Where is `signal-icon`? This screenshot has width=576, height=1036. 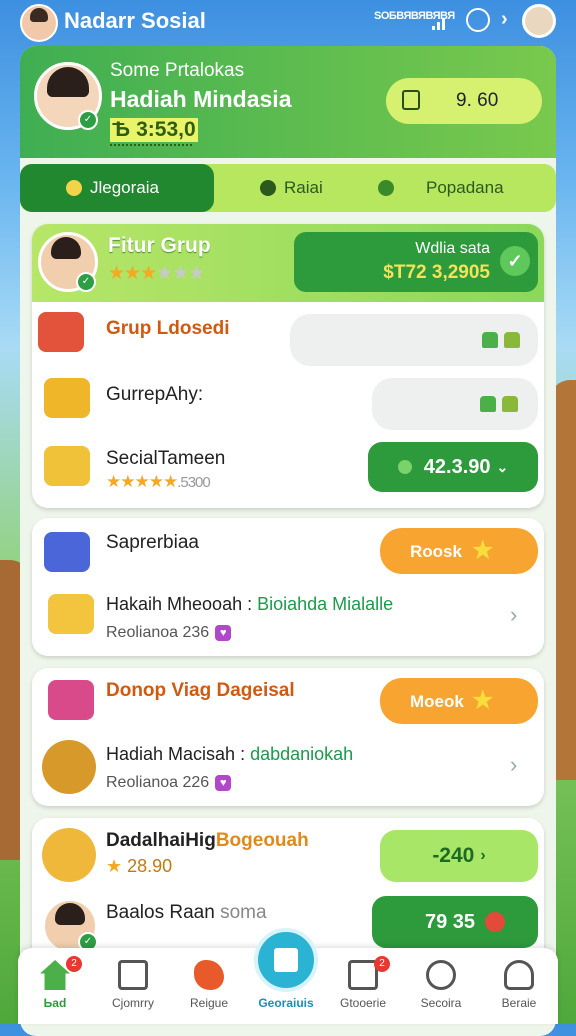 signal-icon is located at coordinates (438, 24).